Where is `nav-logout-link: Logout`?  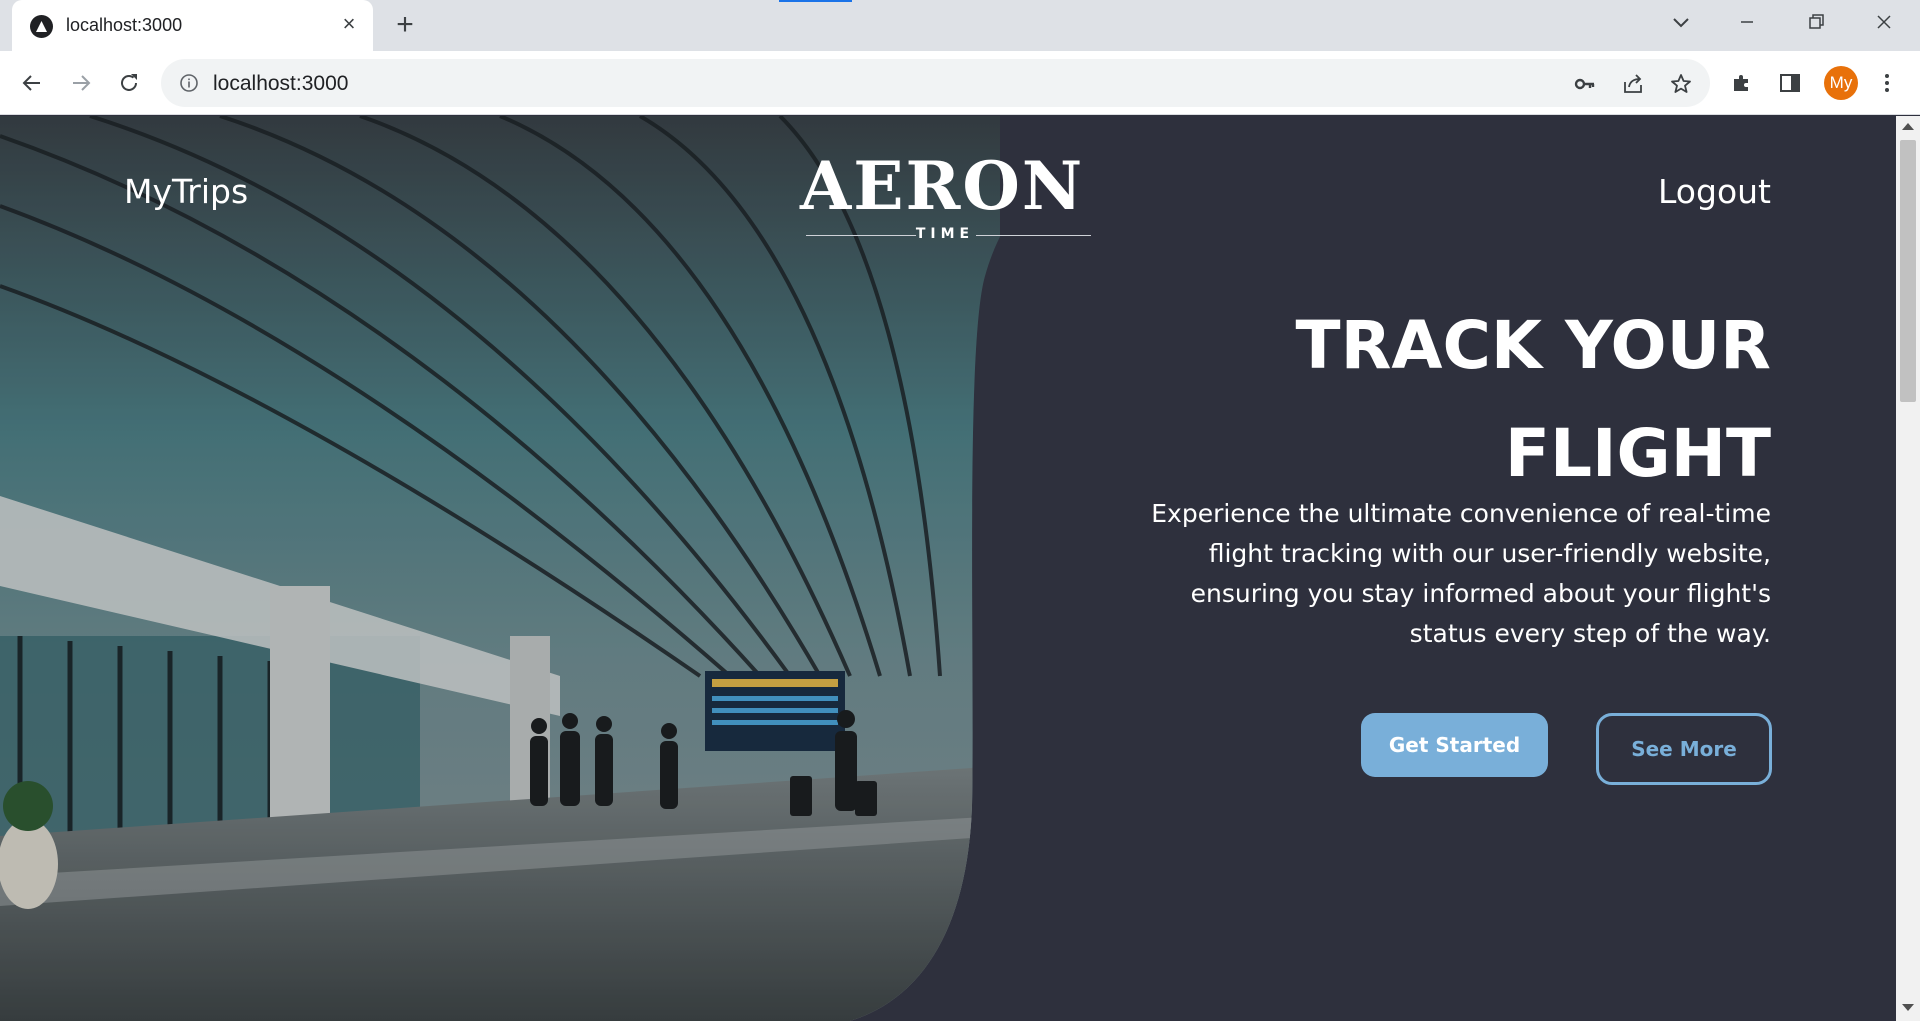 nav-logout-link: Logout is located at coordinates (1714, 191).